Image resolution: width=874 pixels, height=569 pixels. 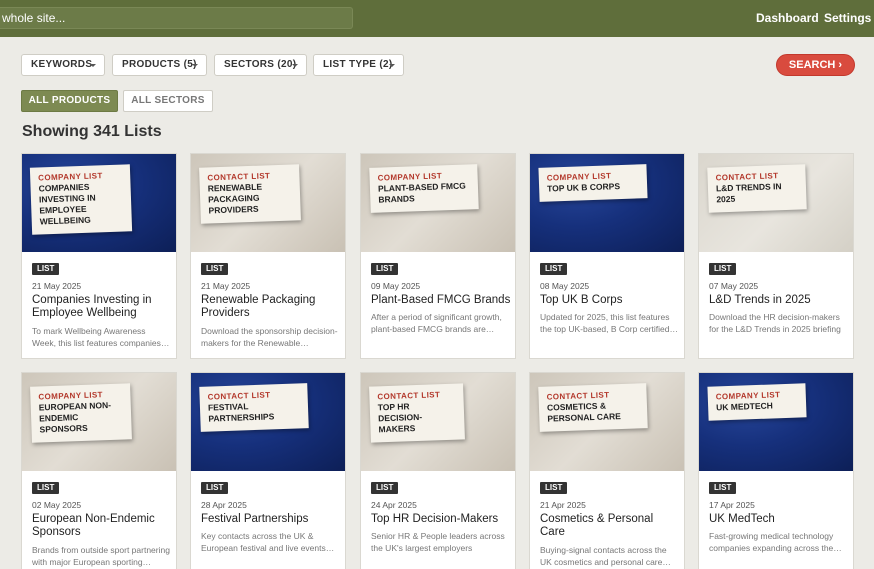 I want to click on card-image: CONTACT LIST L&D TRENDS IN 2025, so click(x=776, y=203).